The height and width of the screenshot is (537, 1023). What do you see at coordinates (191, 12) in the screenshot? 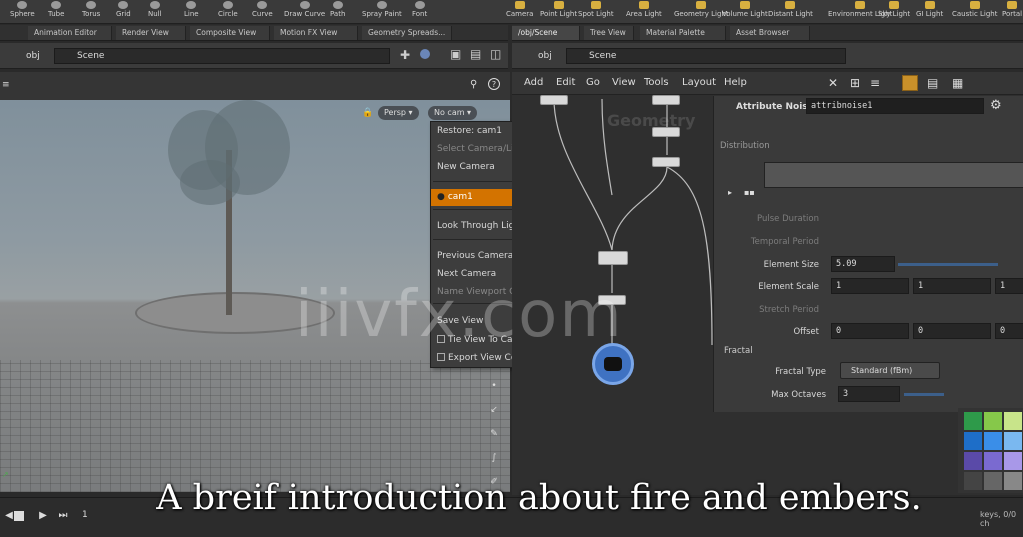
I see `shelf-tool-line: Line` at bounding box center [191, 12].